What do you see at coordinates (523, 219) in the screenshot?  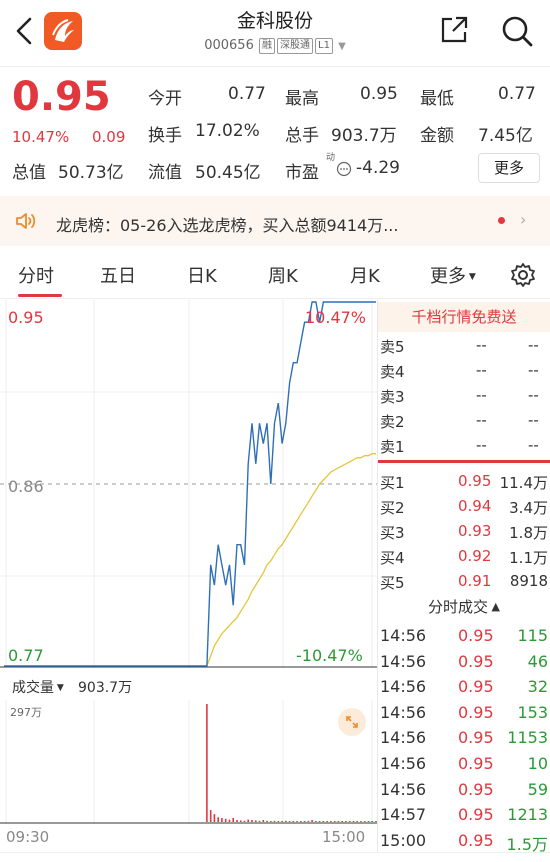 I see `chevron-right-icon: ›` at bounding box center [523, 219].